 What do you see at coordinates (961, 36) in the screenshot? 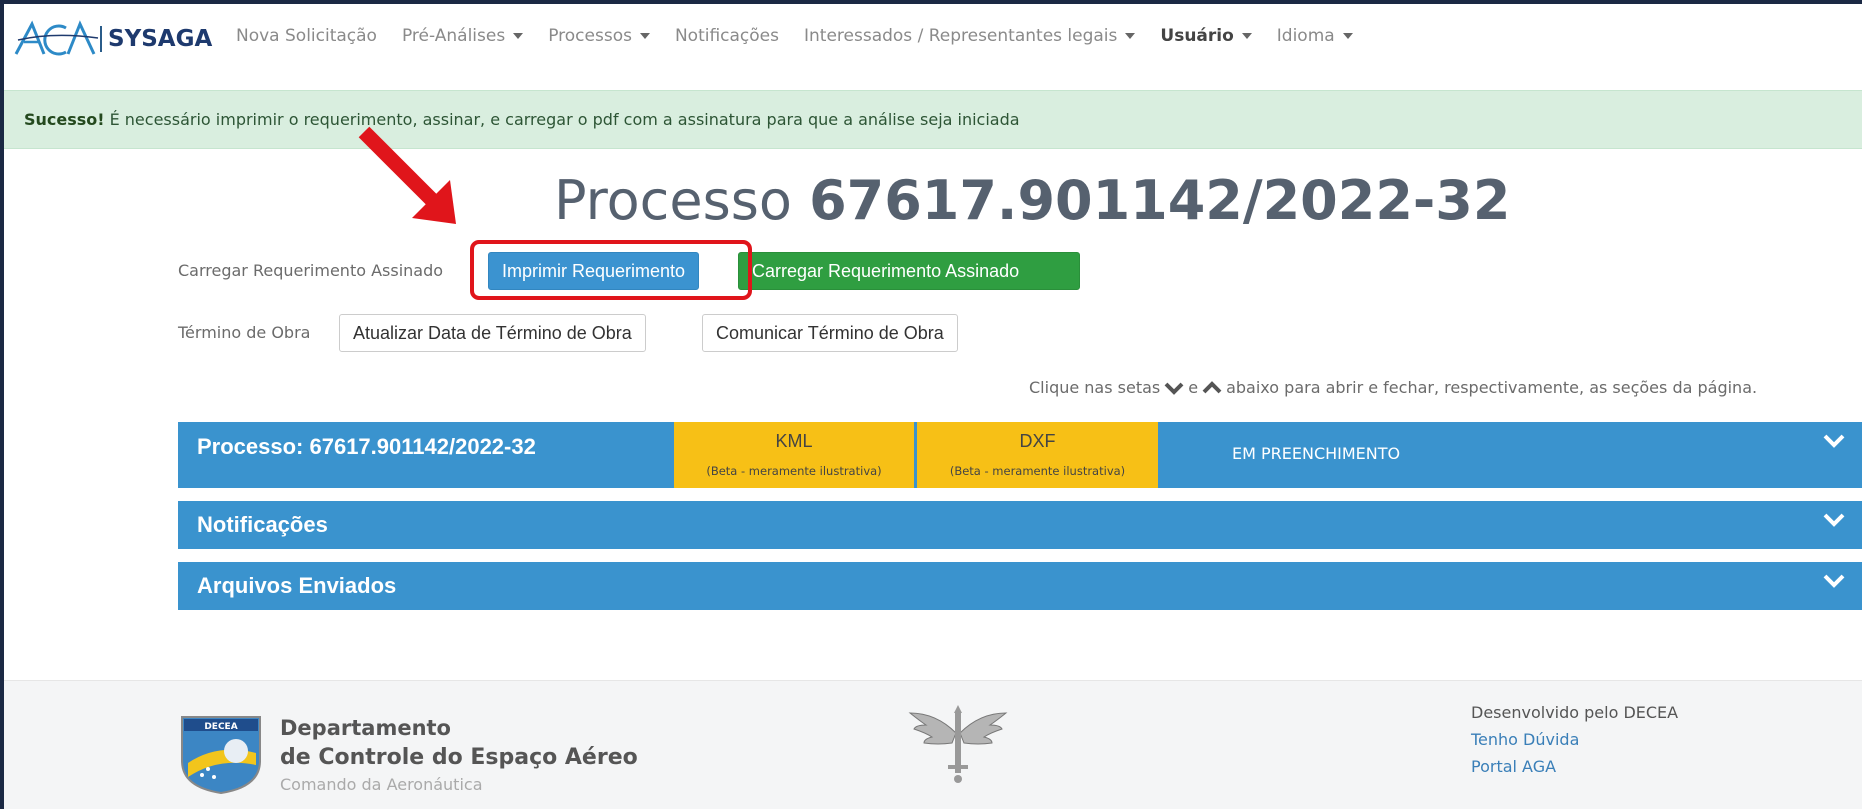
I see `nav-label: Interessados / Representantes legais` at bounding box center [961, 36].